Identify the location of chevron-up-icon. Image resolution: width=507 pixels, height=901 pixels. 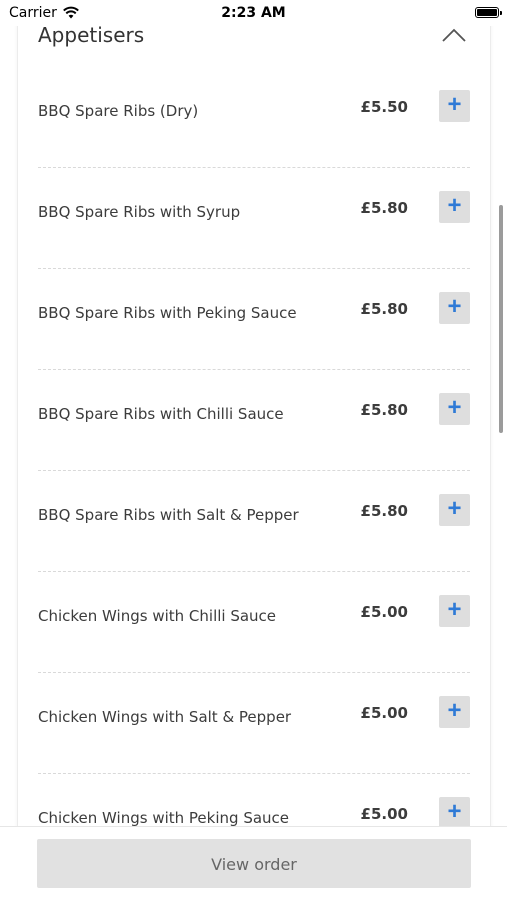
(454, 35).